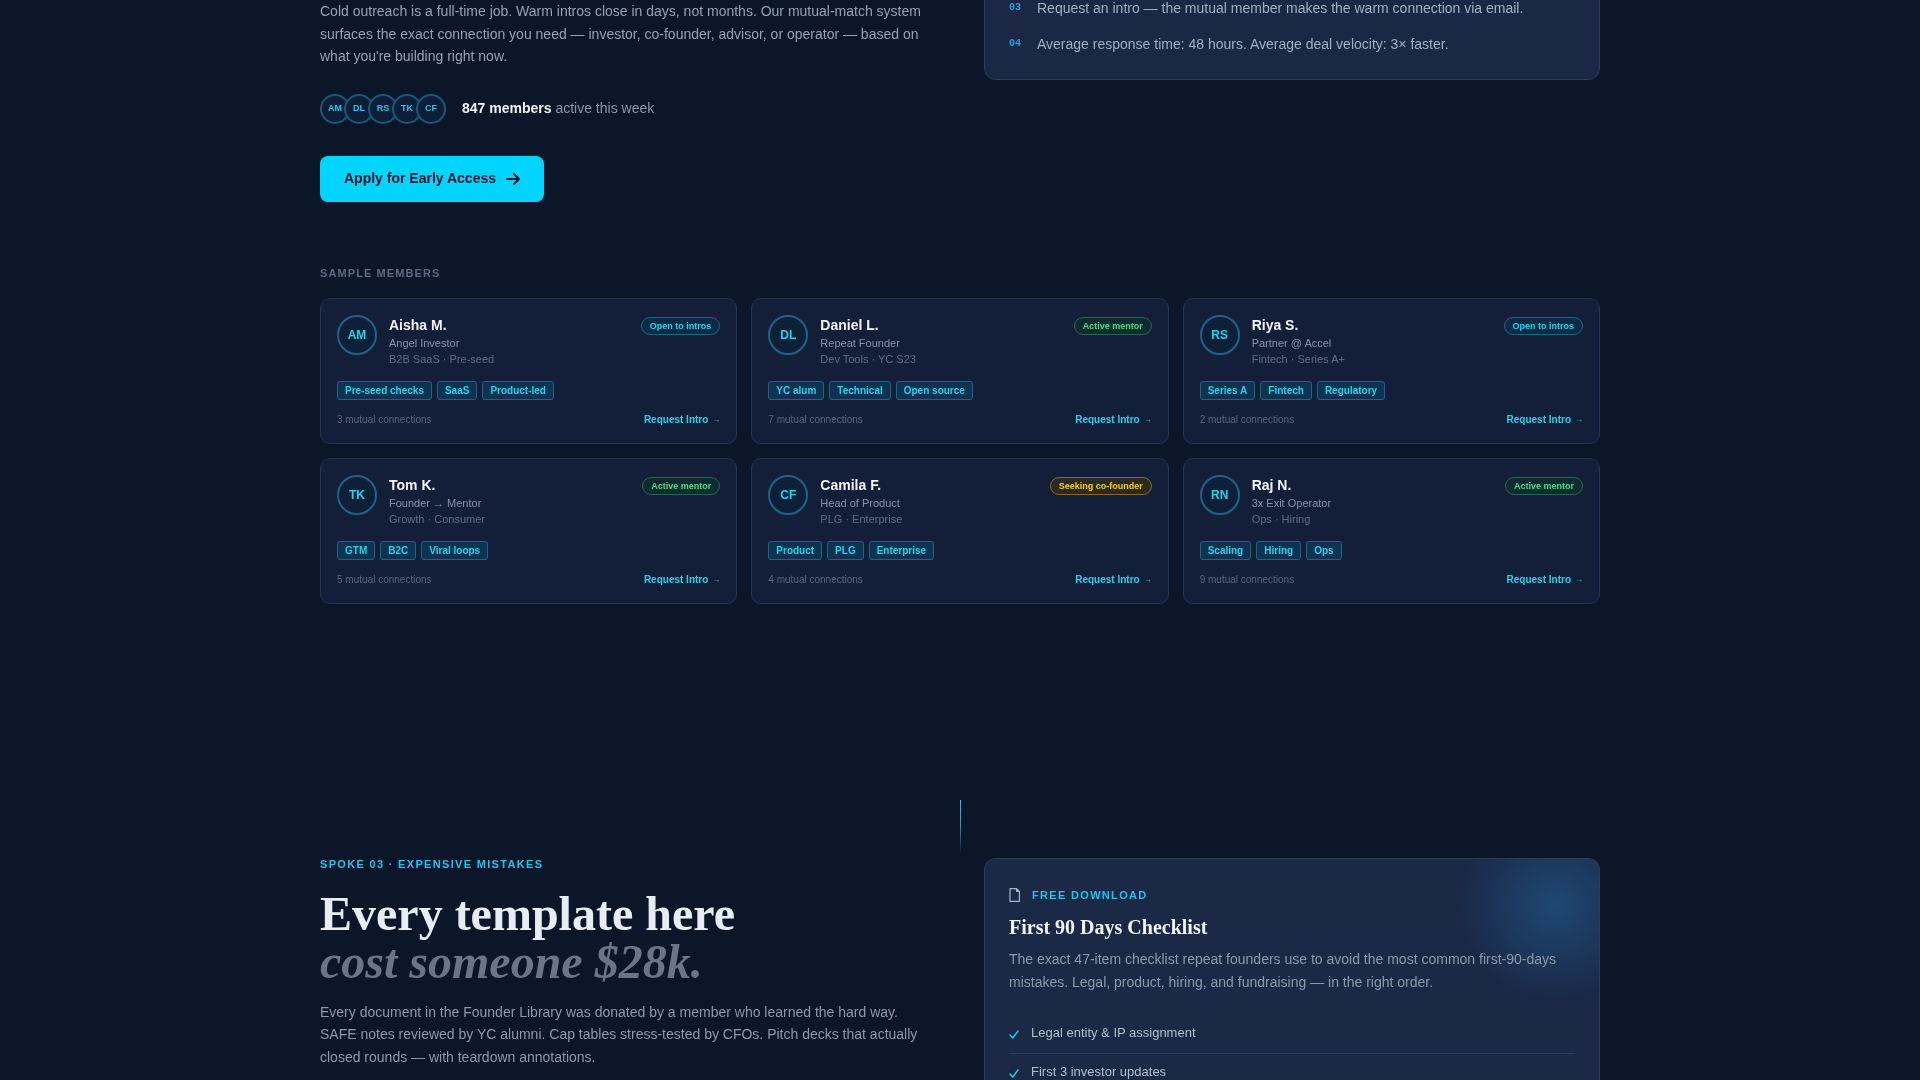  Describe the element at coordinates (1108, 927) in the screenshot. I see `card-title: First 90 Days Checklist` at that location.